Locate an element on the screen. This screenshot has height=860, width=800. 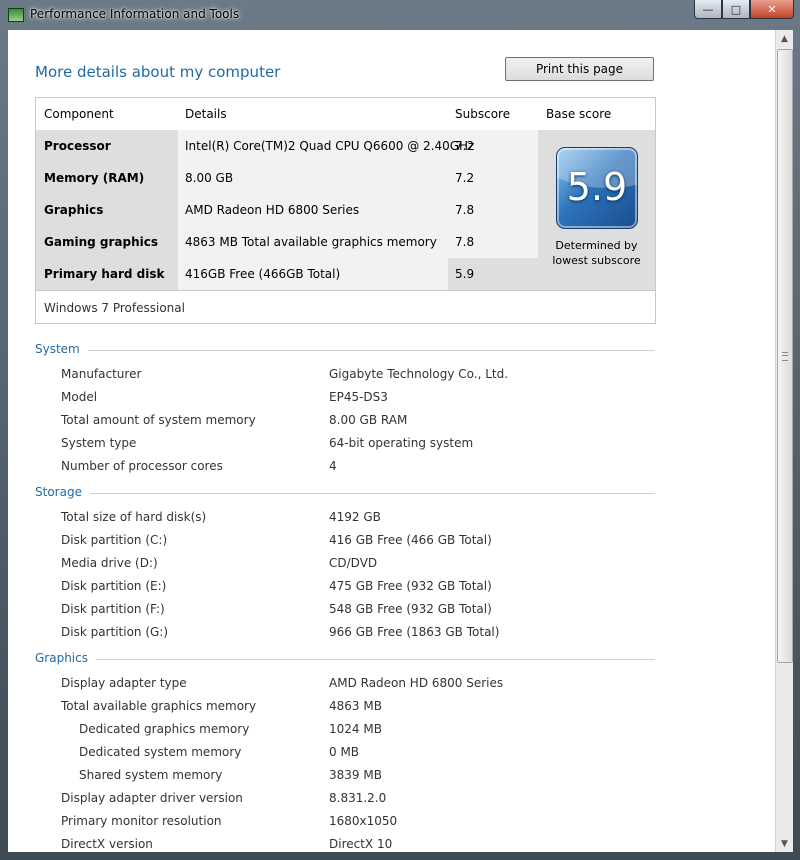
info-value: 548 GB Free (932 GB Total) is located at coordinates (410, 609).